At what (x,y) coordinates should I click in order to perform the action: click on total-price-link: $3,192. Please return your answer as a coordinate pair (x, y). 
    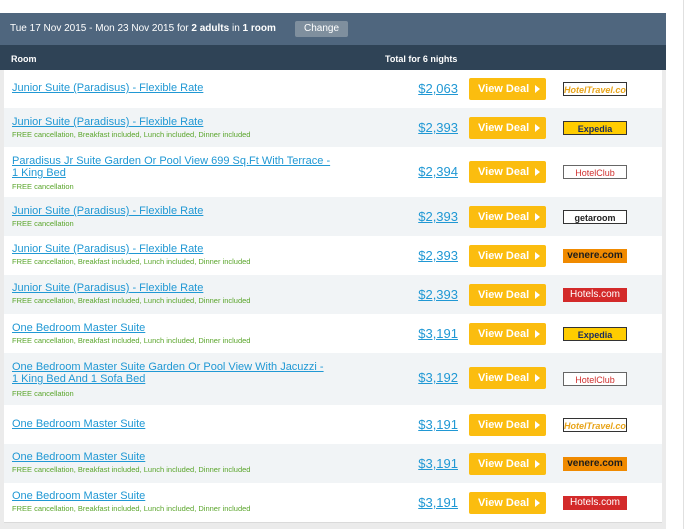
    Looking at the image, I should click on (424, 377).